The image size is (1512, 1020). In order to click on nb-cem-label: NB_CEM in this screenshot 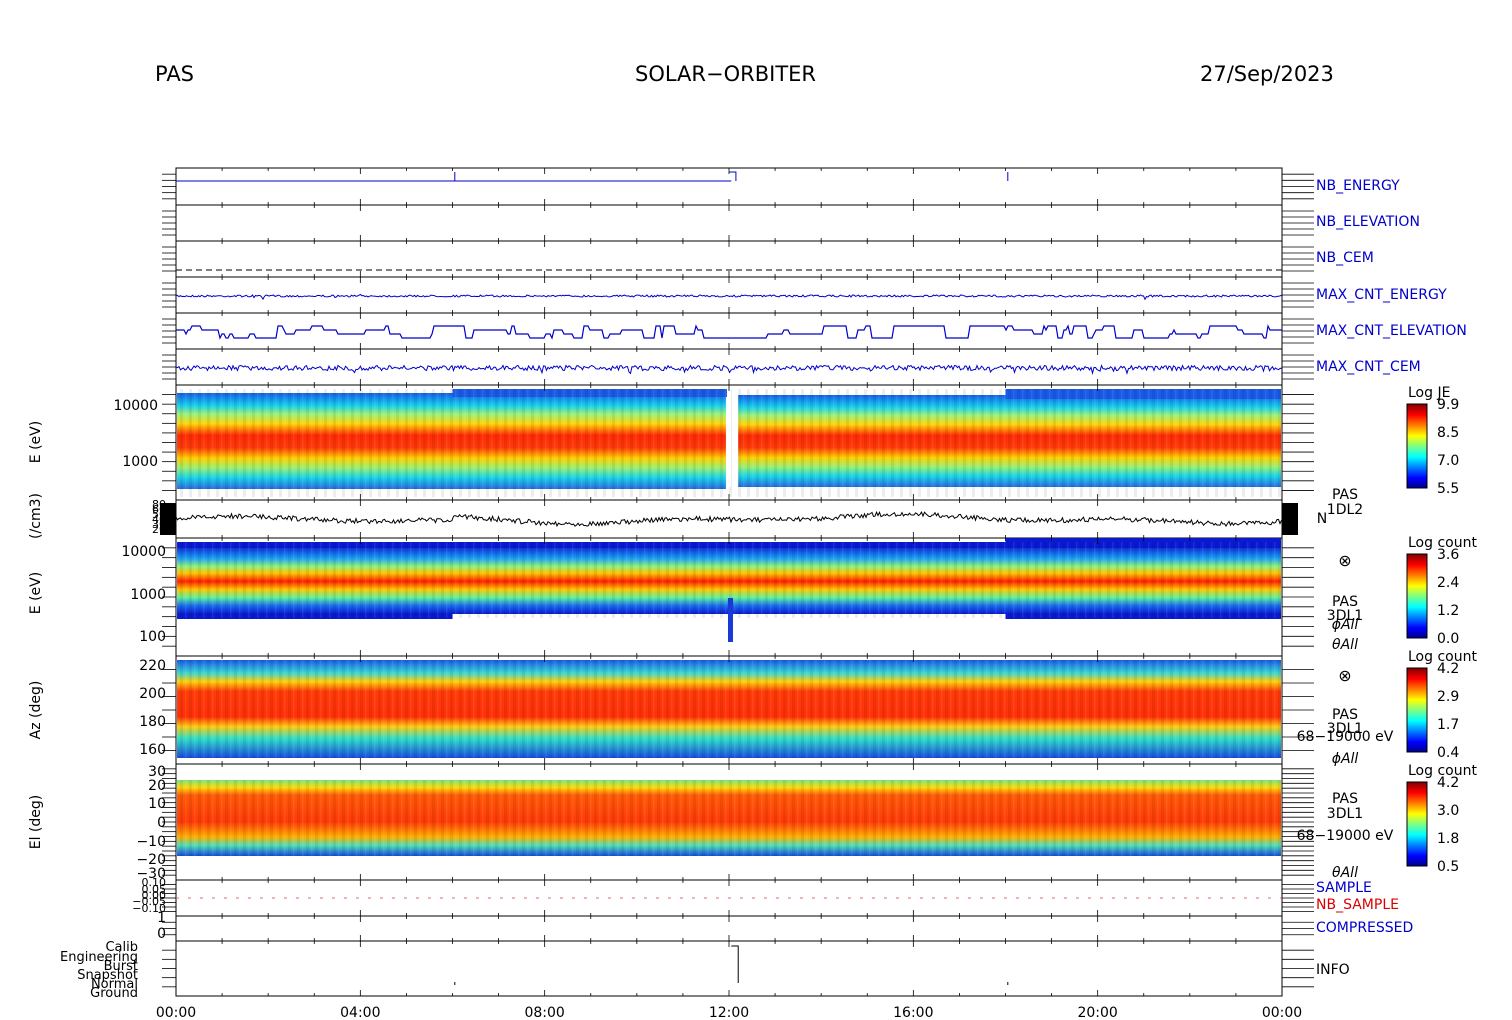, I will do `click(1345, 258)`.